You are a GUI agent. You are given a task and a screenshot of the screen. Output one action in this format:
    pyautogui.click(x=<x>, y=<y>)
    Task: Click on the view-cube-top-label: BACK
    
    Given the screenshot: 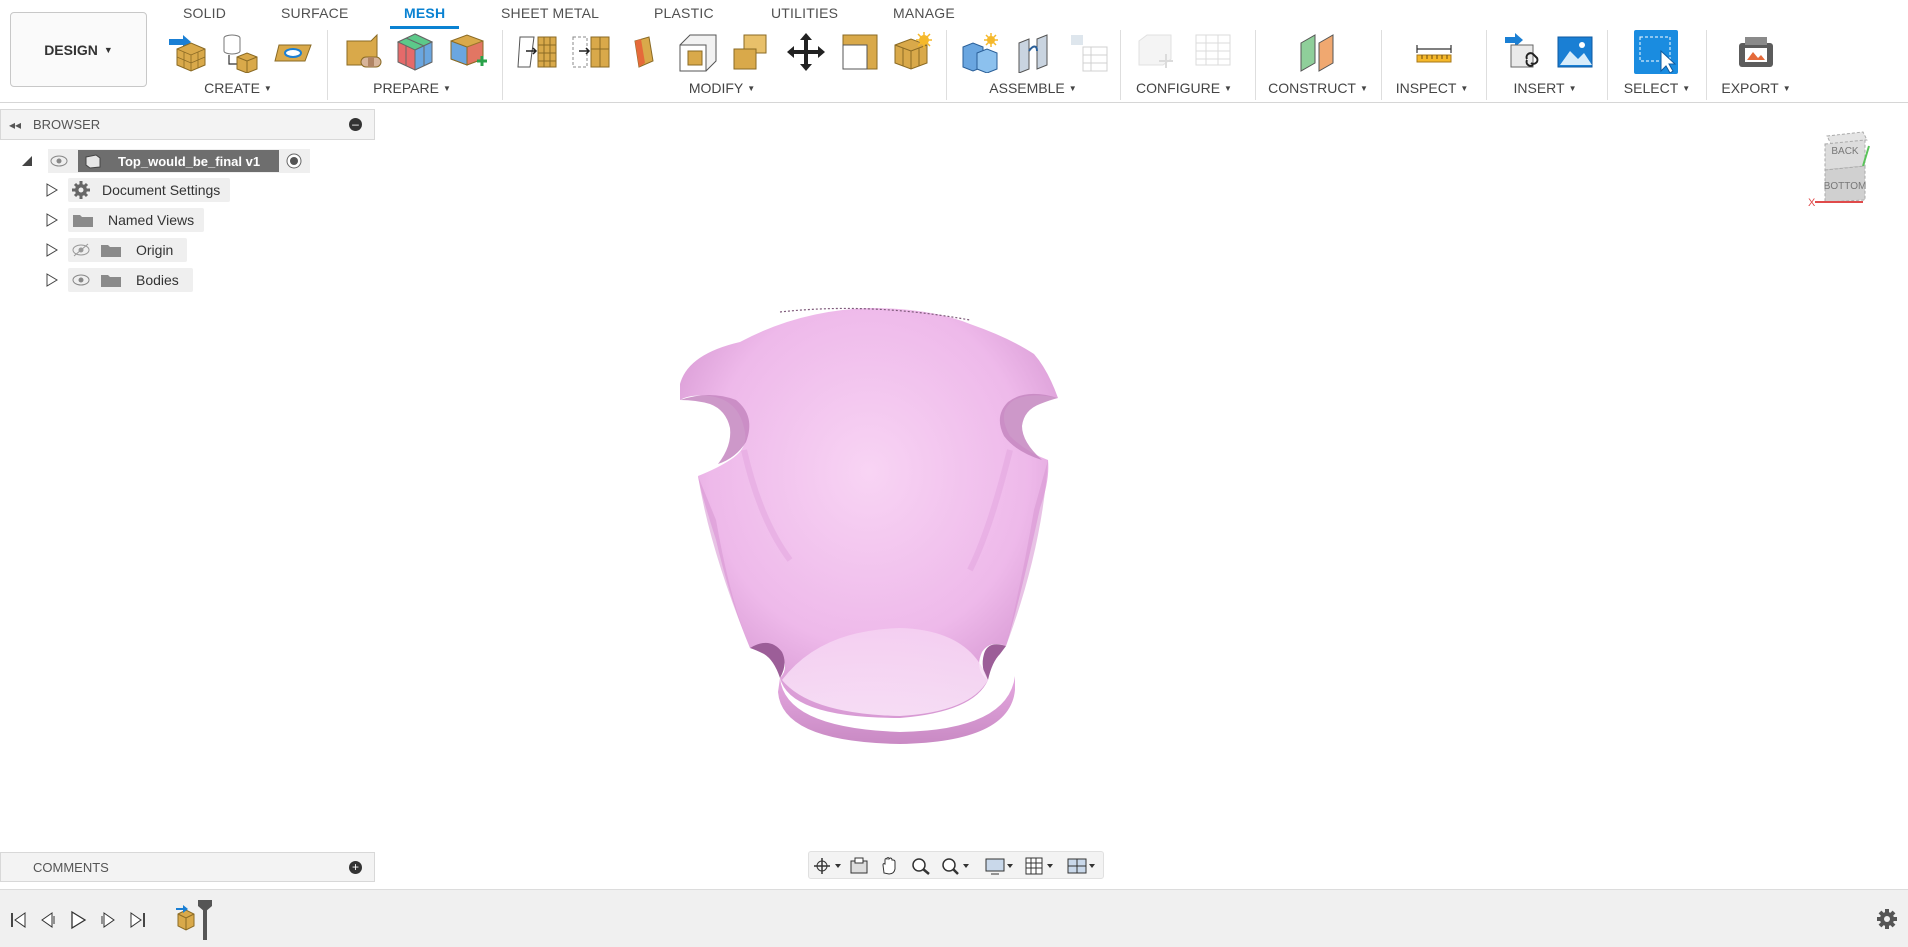 What is the action you would take?
    pyautogui.click(x=1845, y=151)
    